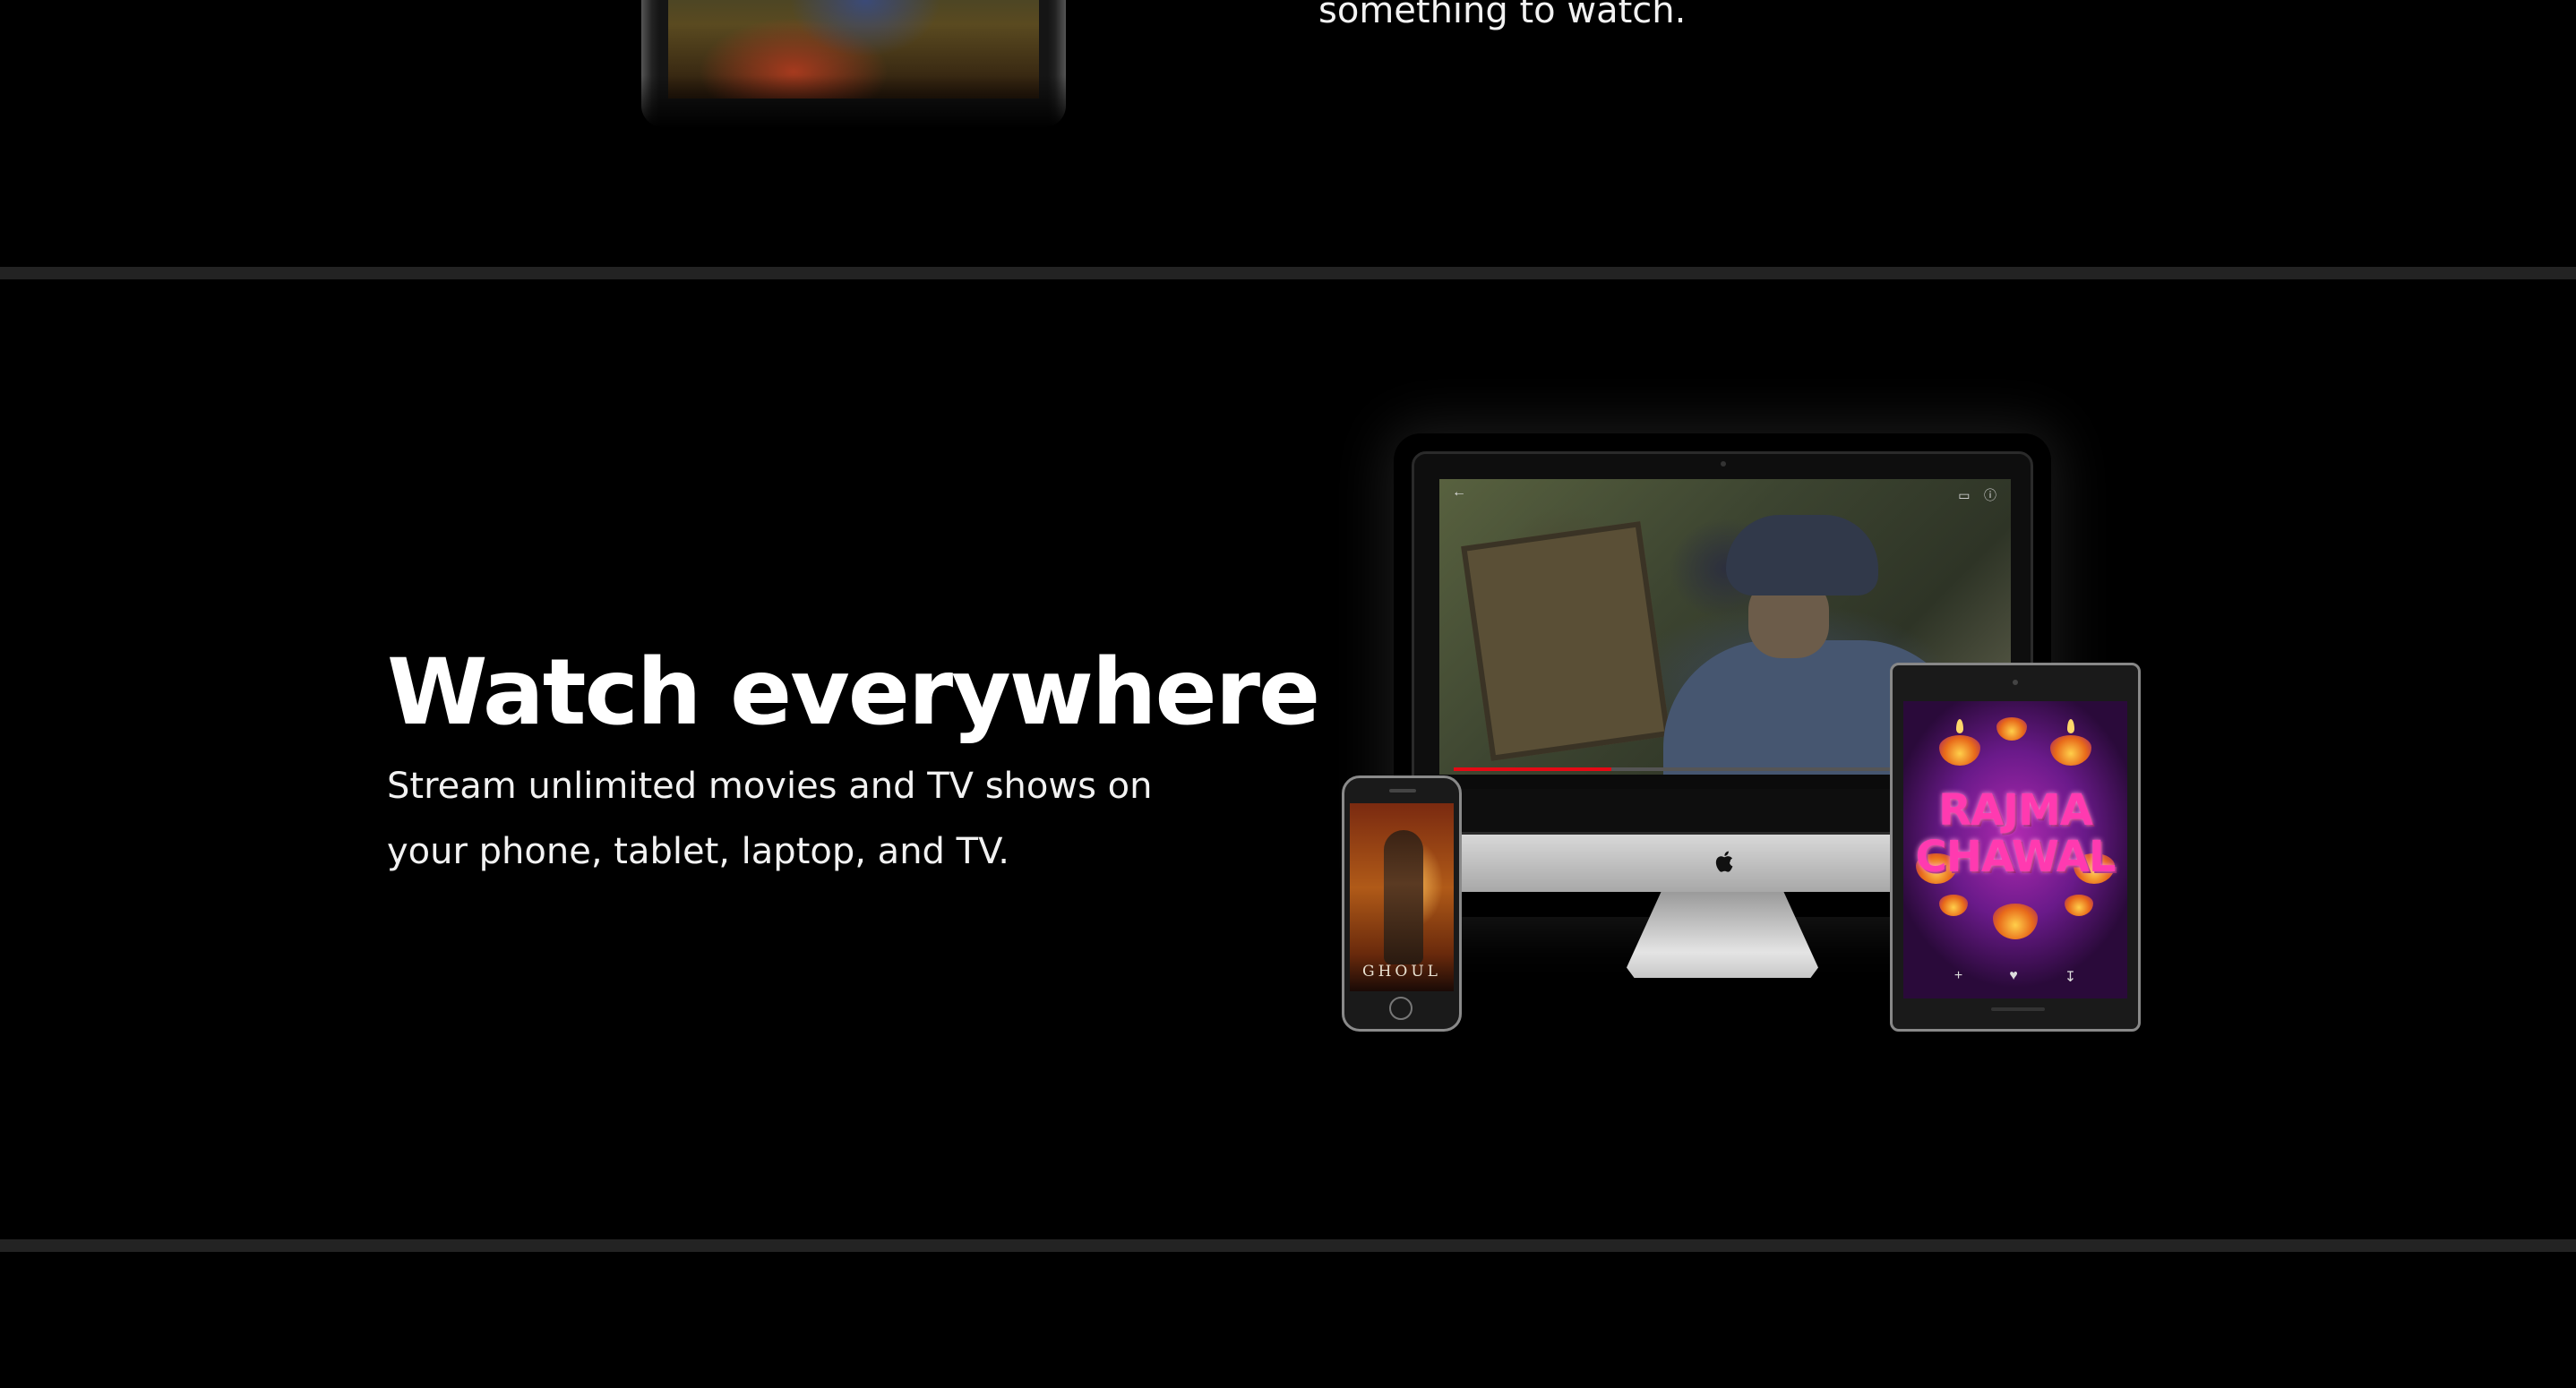 The image size is (2576, 1388). I want to click on phone-speaker, so click(1402, 791).